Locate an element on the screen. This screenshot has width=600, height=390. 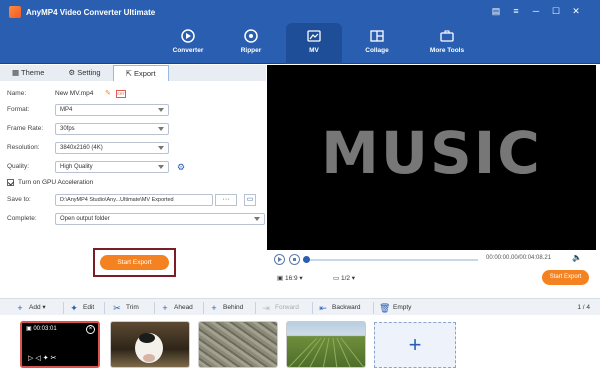
clip-pager: 1 / 4 is located at coordinates (583, 307).